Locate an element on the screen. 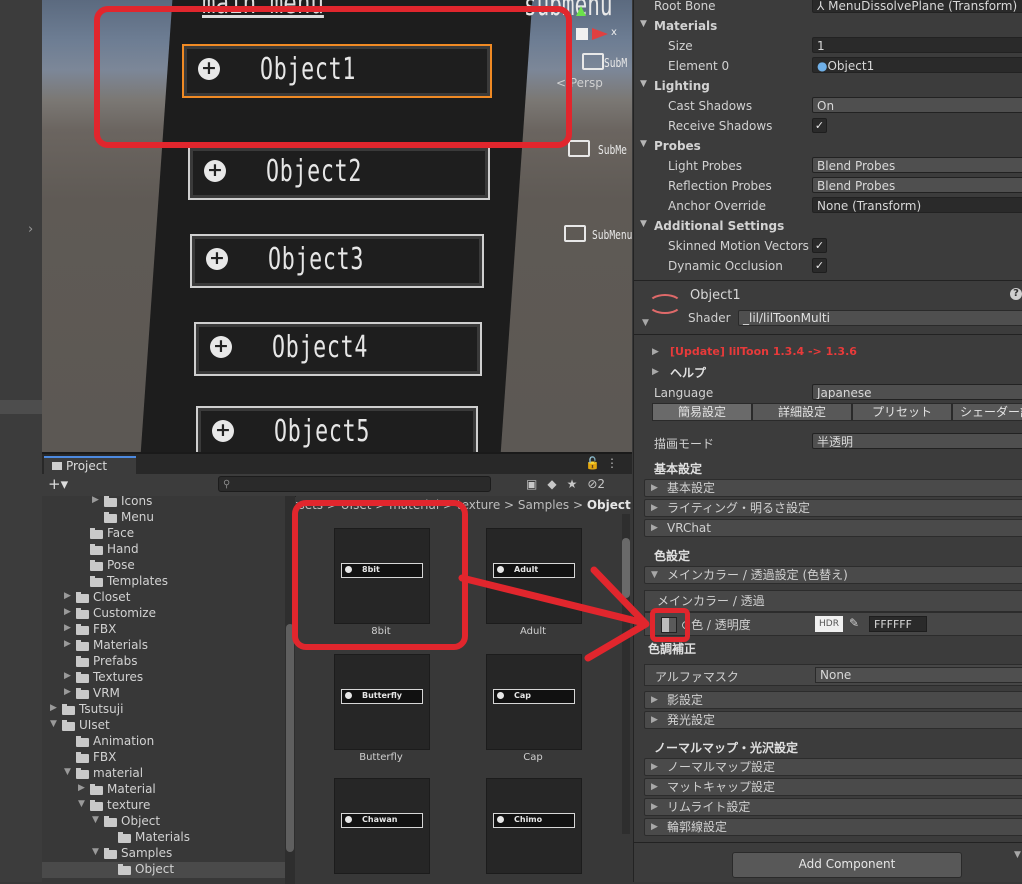 The width and height of the screenshot is (1022, 884). tree-item: ▼ texture is located at coordinates (164, 806).